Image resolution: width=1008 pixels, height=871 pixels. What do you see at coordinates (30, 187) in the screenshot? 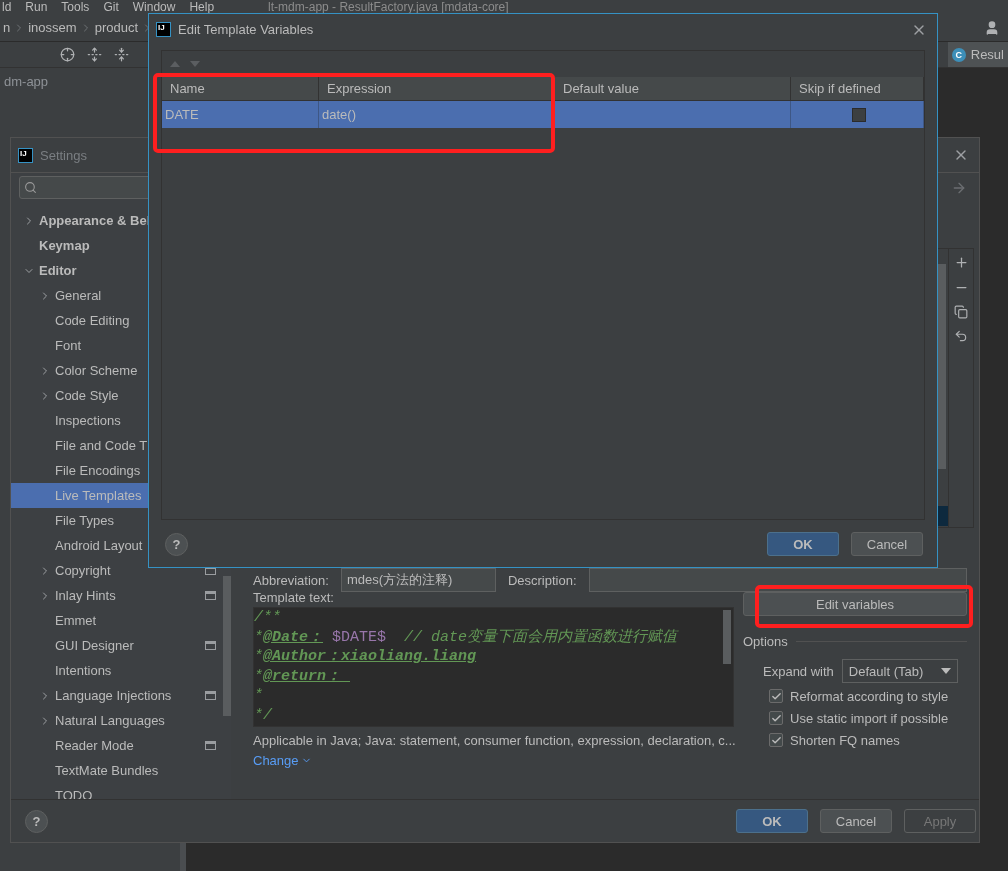
I see `search-icon` at bounding box center [30, 187].